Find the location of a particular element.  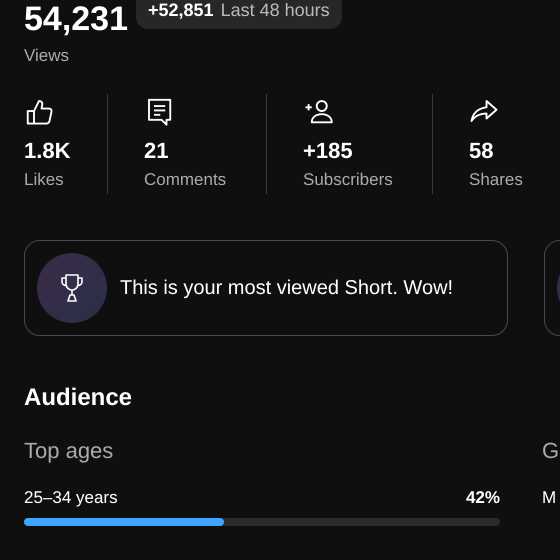

stat-value: 21 is located at coordinates (157, 151).